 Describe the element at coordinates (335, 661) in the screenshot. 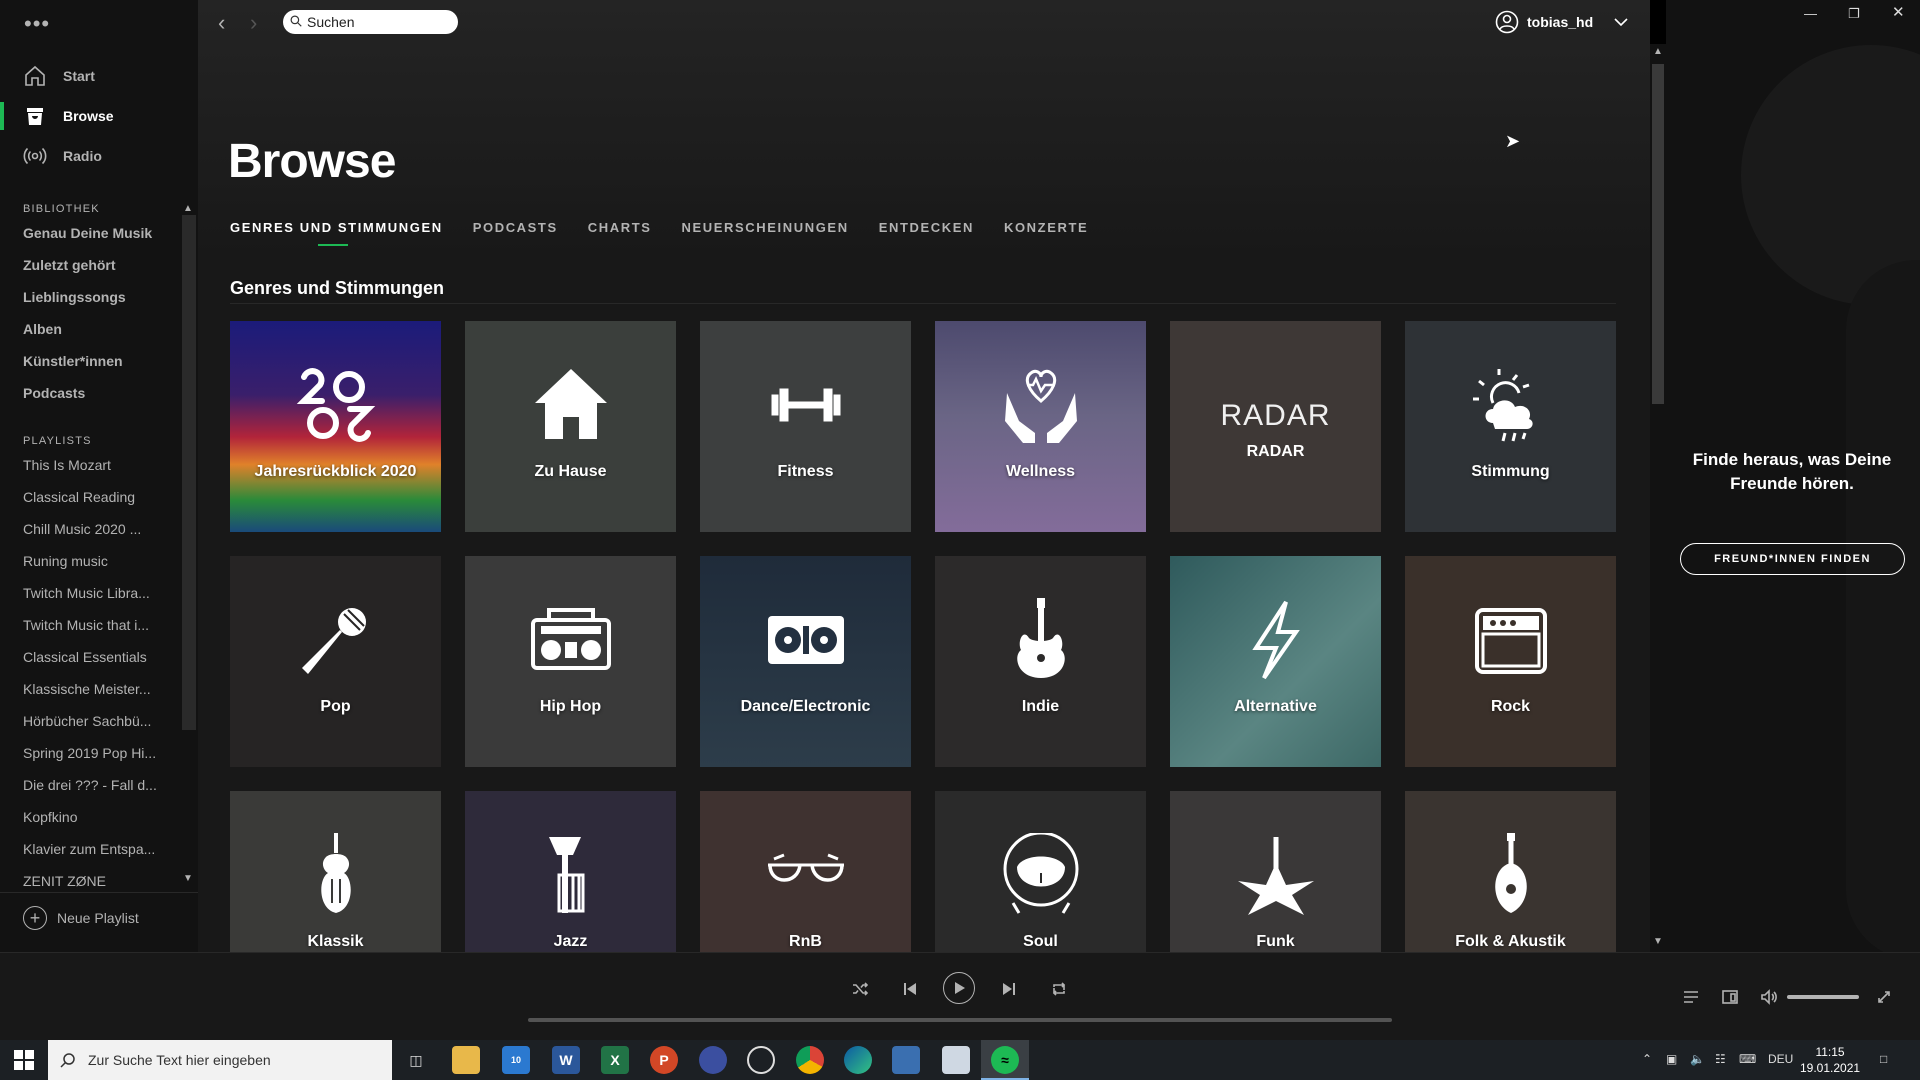

I see `genre-tile-pop: Pop` at that location.